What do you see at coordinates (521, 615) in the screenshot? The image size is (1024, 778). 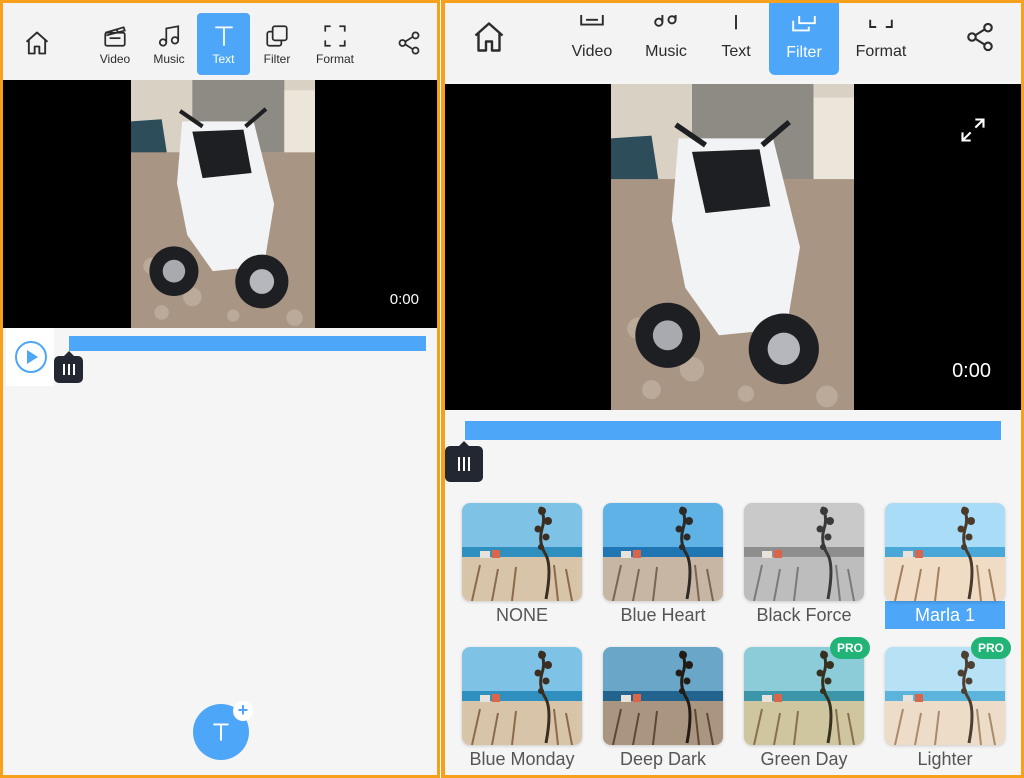 I see `filter-label: NONE` at bounding box center [521, 615].